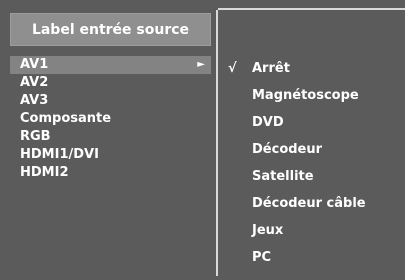  What do you see at coordinates (271, 68) in the screenshot?
I see `option-label: Arrêt` at bounding box center [271, 68].